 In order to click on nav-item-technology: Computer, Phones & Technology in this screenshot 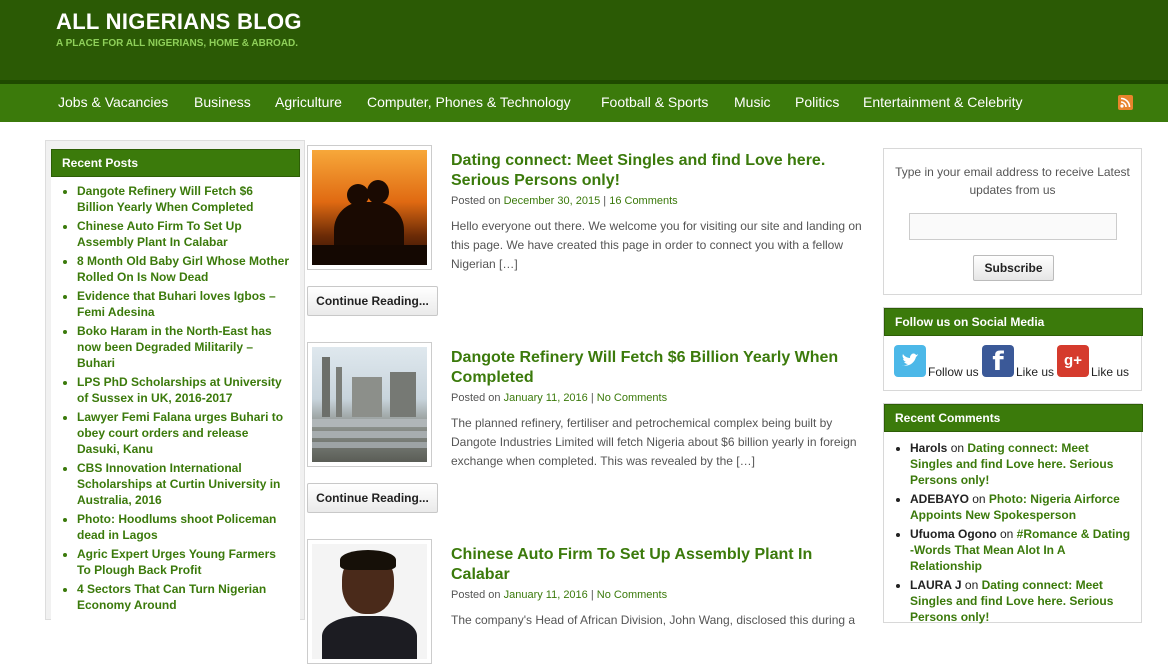, I will do `click(469, 102)`.